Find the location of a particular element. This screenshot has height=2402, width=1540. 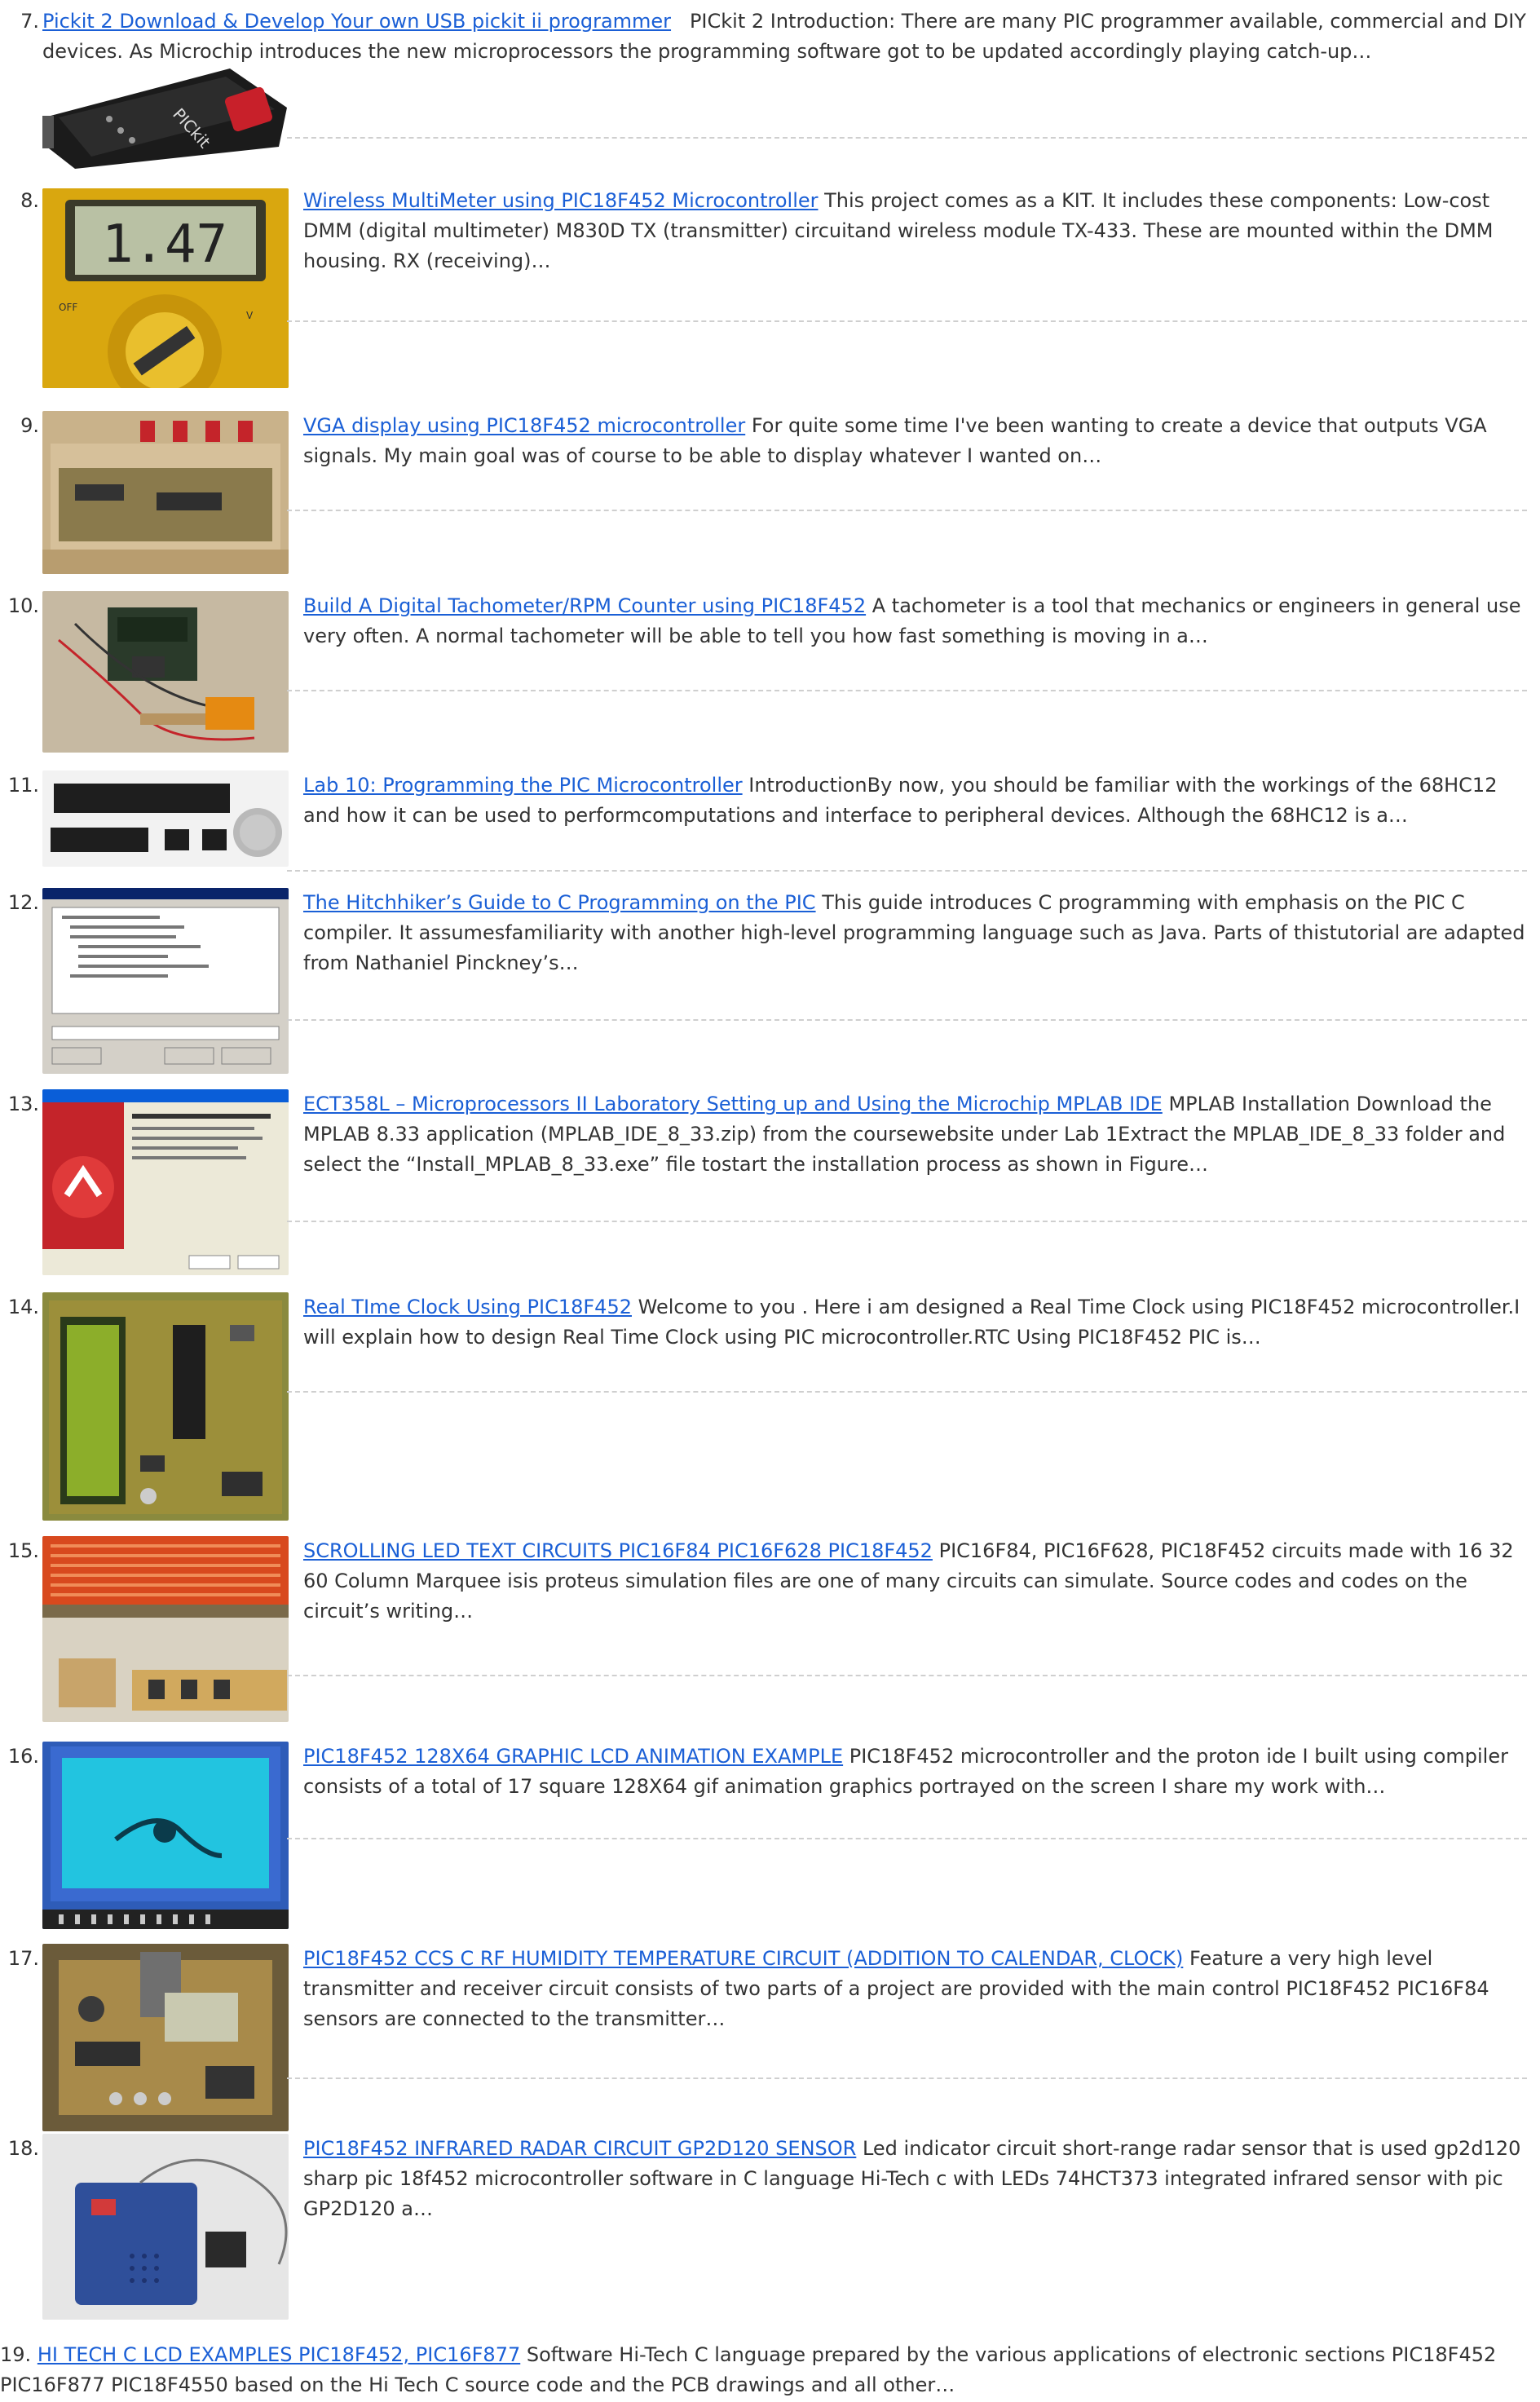

vga-board-thumbnail is located at coordinates (166, 492).